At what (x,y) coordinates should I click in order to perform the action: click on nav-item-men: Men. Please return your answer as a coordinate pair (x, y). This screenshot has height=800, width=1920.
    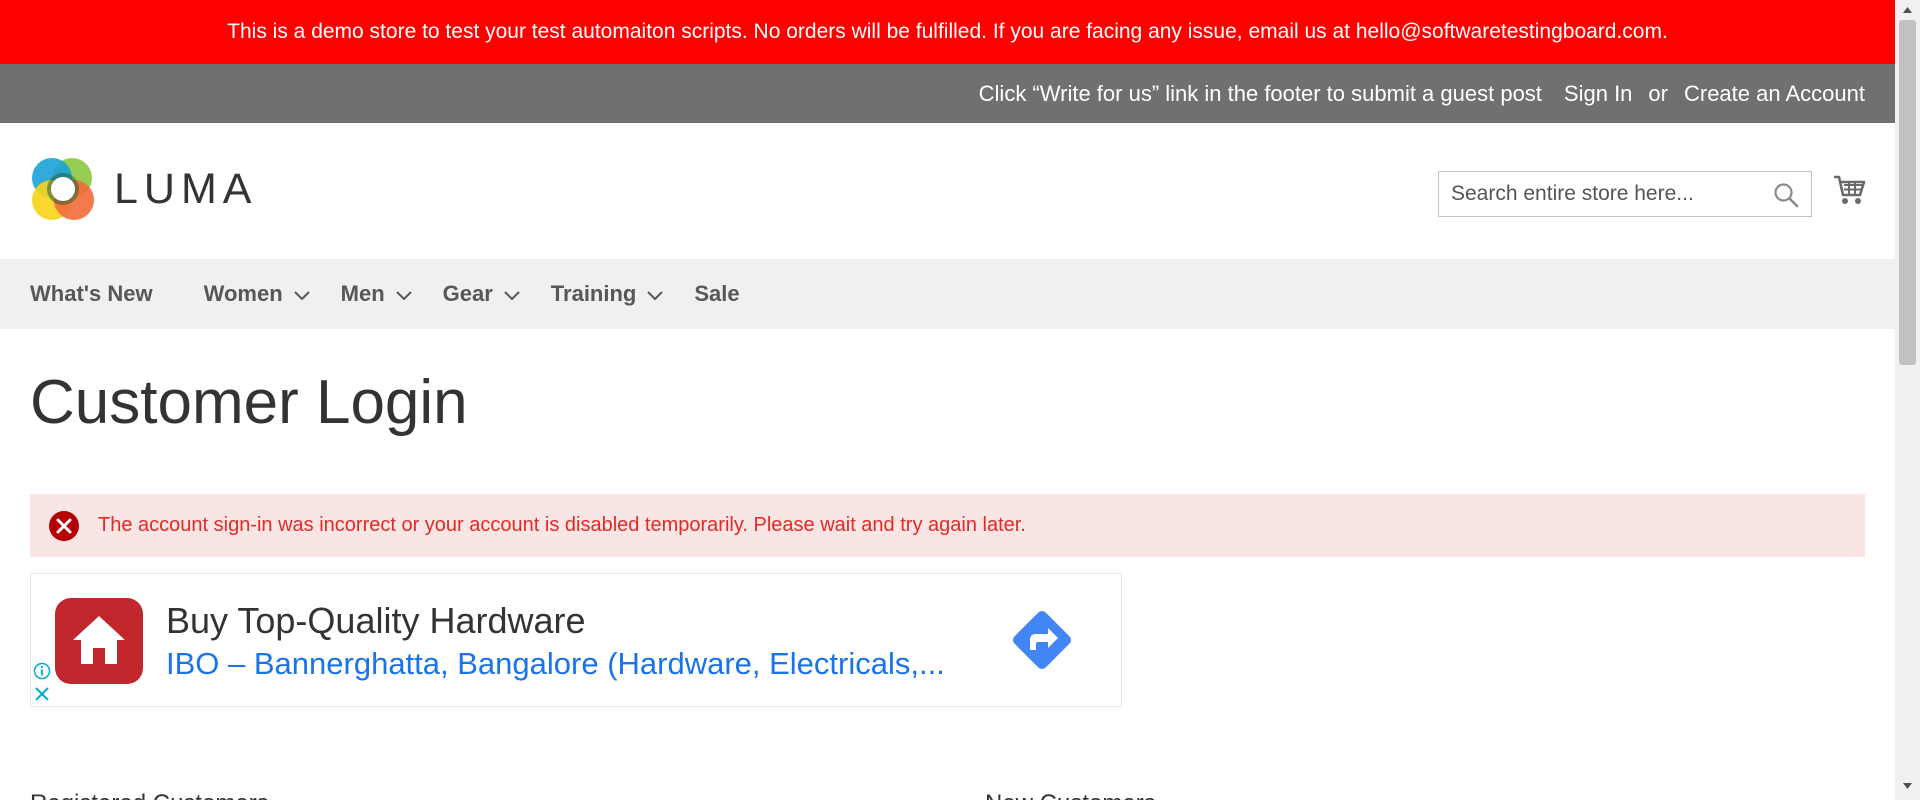
    Looking at the image, I should click on (377, 294).